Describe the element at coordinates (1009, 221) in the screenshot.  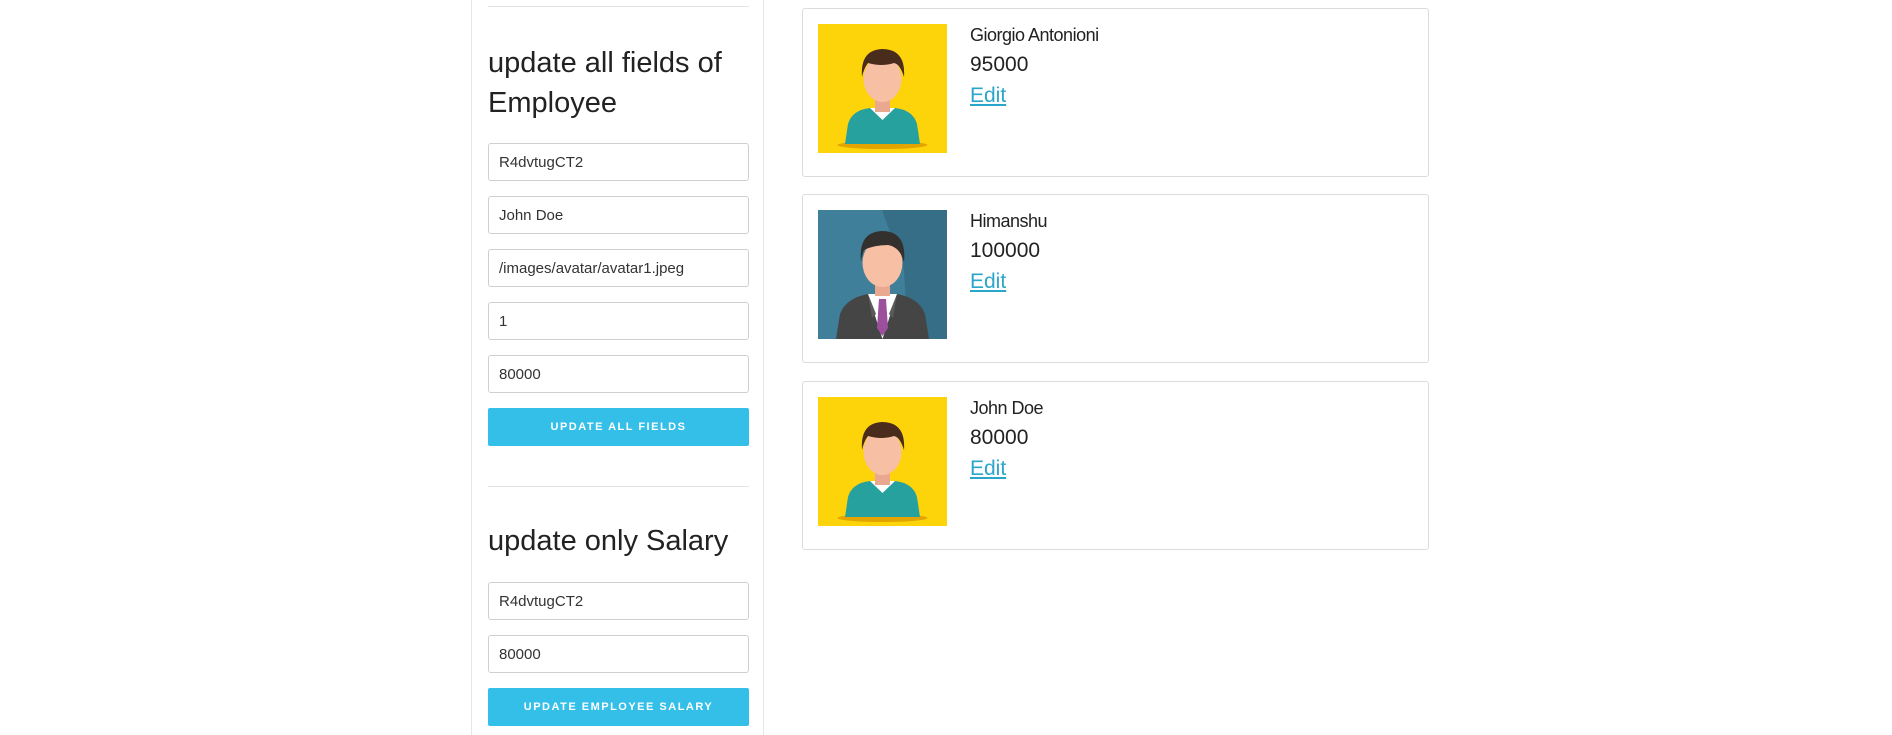
I see `employee-name: Himanshu` at that location.